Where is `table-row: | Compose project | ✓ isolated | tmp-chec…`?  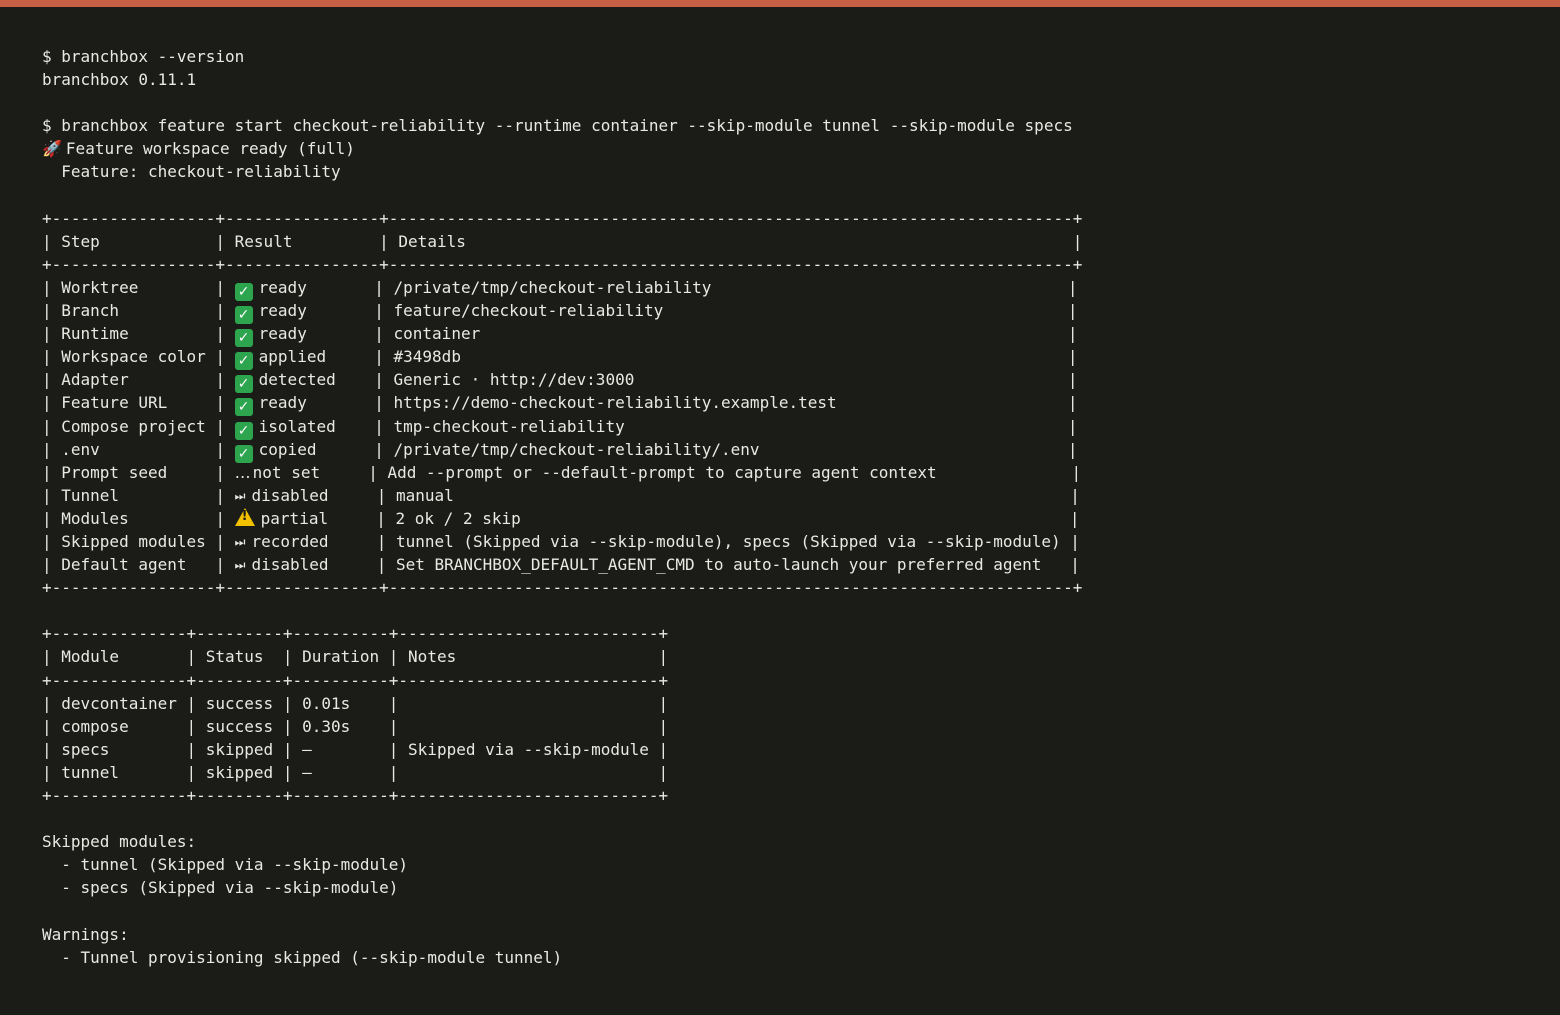 table-row: | Compose project | ✓ isolated | tmp-chec… is located at coordinates (792, 427).